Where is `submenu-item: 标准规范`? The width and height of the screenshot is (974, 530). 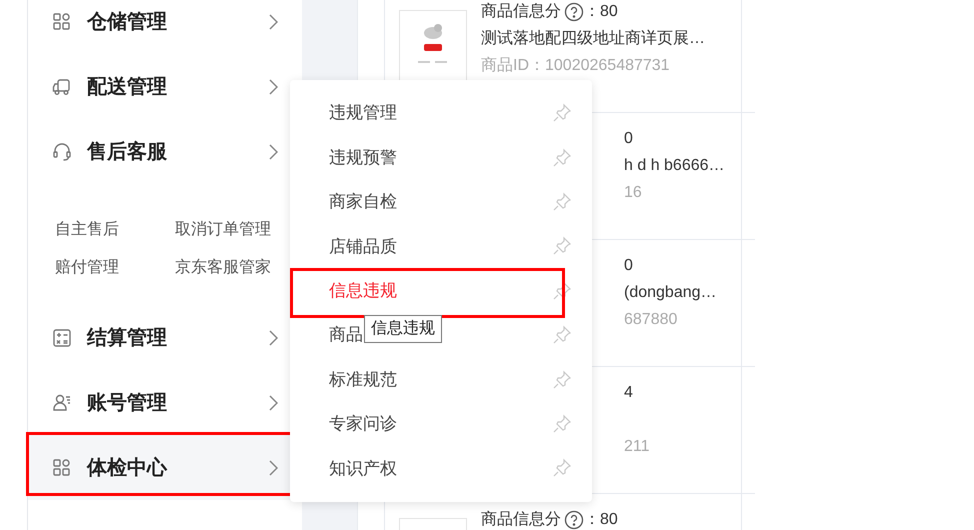
submenu-item: 标准规范 is located at coordinates (363, 379).